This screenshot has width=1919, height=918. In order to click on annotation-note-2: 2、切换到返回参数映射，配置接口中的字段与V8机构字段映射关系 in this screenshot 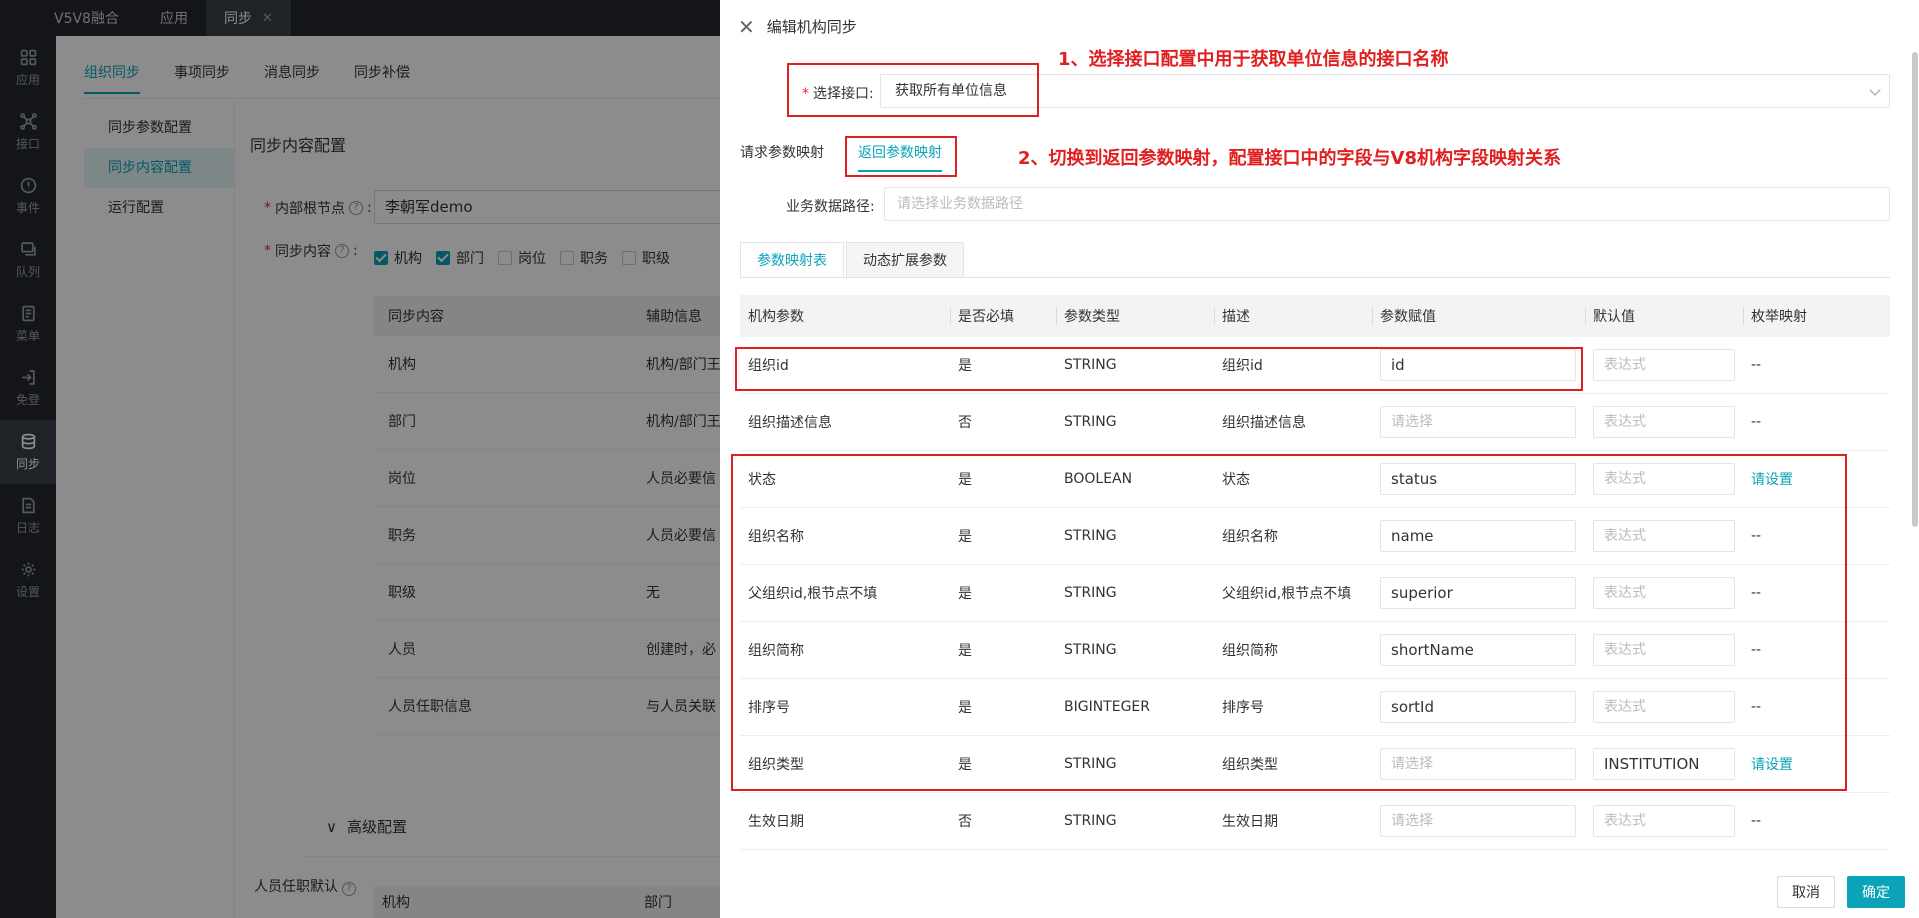, I will do `click(1289, 158)`.